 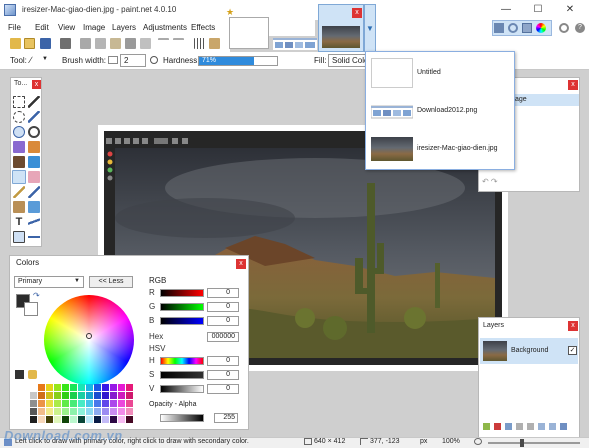 I want to click on pencil-tool-icon, so click(x=19, y=192).